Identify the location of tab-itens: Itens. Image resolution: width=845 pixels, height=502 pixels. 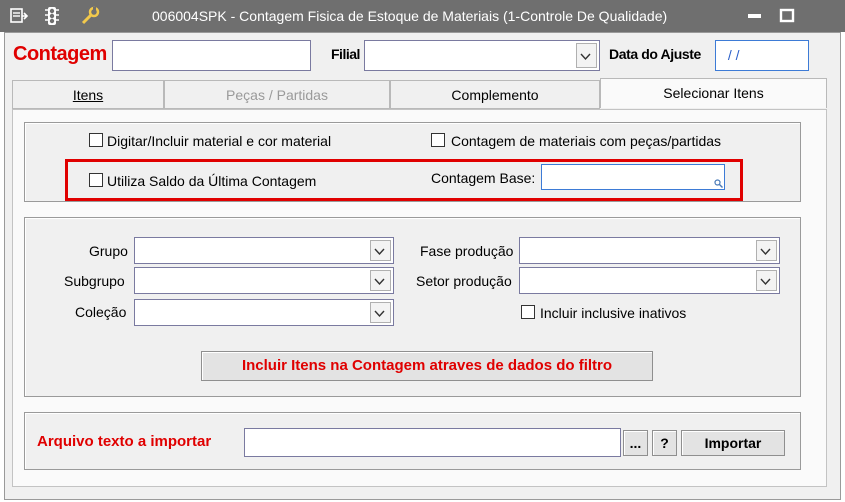
(88, 94).